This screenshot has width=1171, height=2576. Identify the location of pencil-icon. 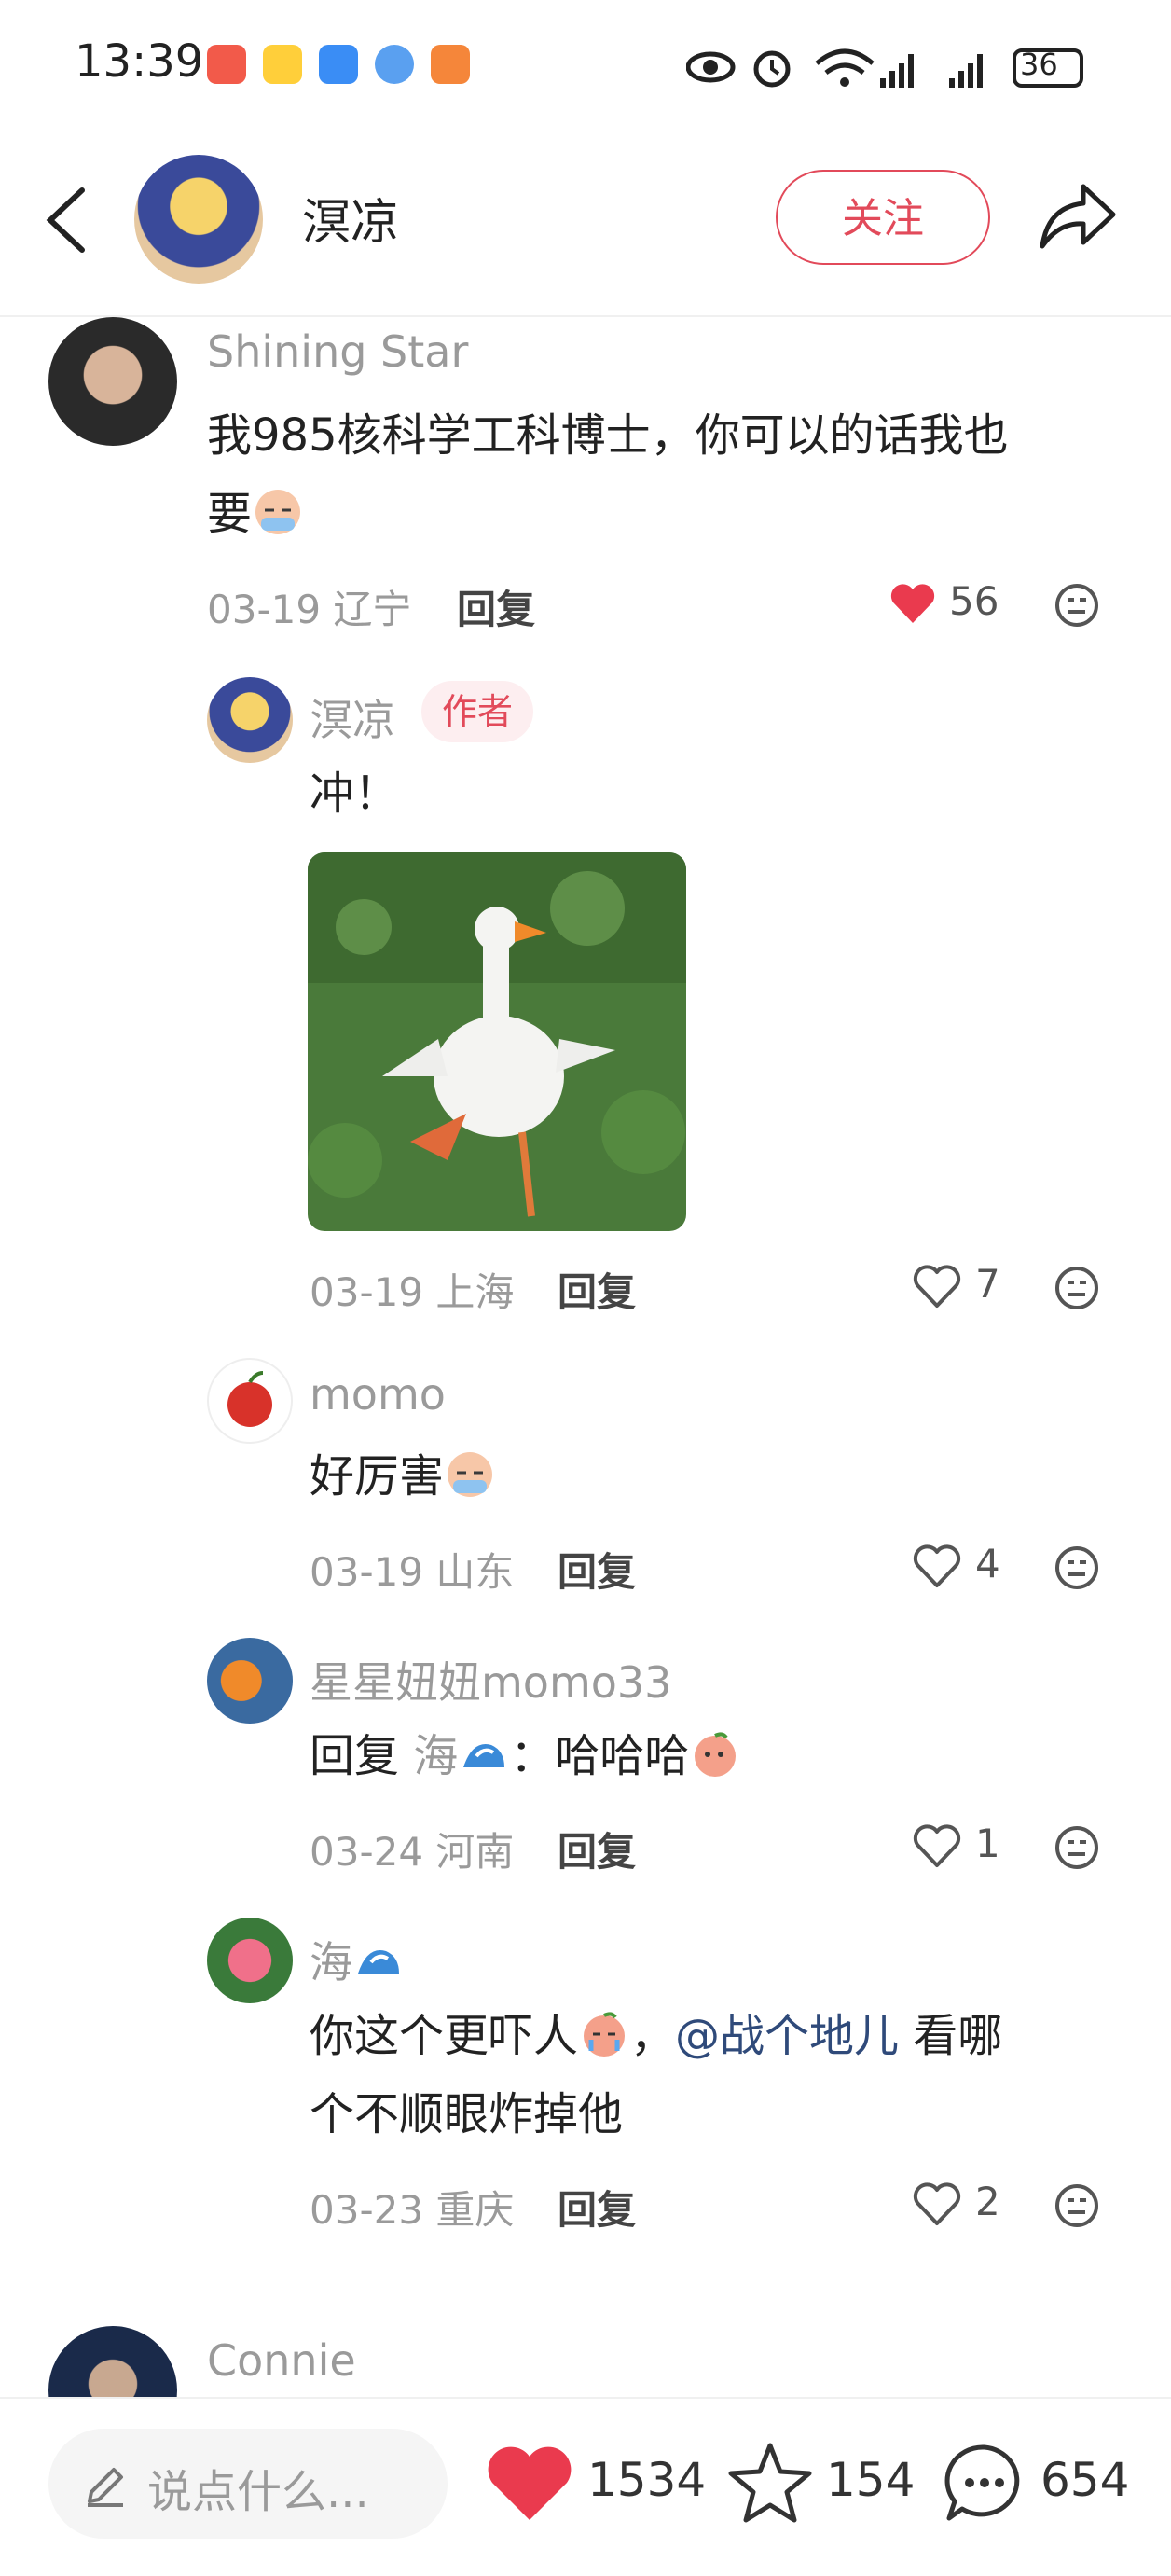
(105, 2487).